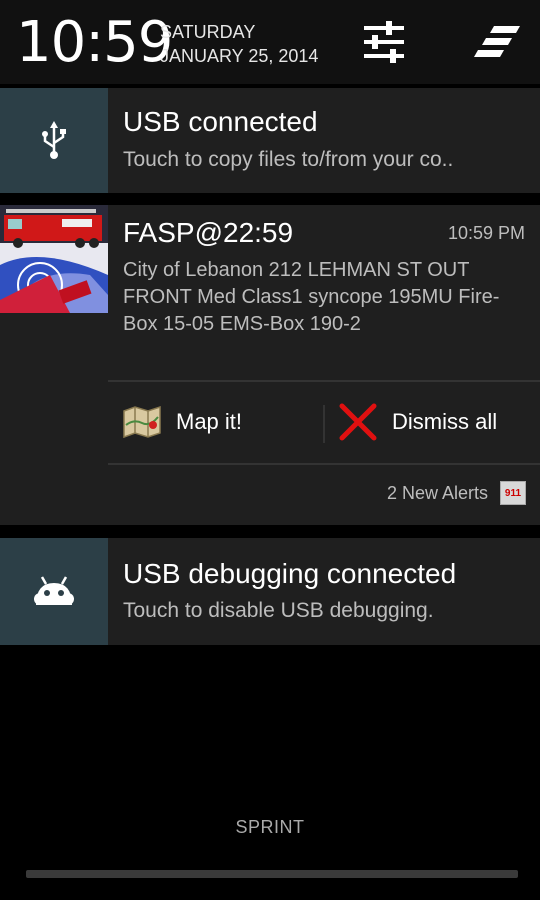 The image size is (540, 900). I want to click on notification-subtitle: Touch to copy files to/from your co.., so click(288, 159).